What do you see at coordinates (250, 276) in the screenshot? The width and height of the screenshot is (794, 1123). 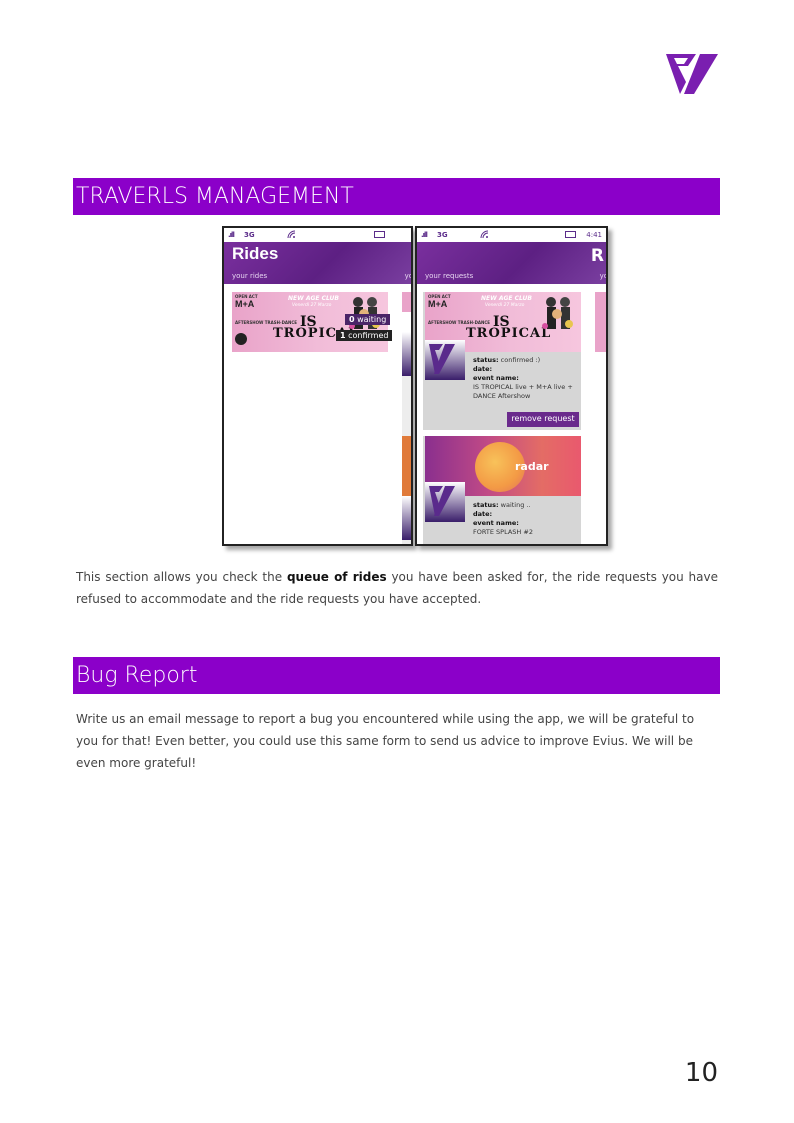 I see `page-subtitle: your rides` at bounding box center [250, 276].